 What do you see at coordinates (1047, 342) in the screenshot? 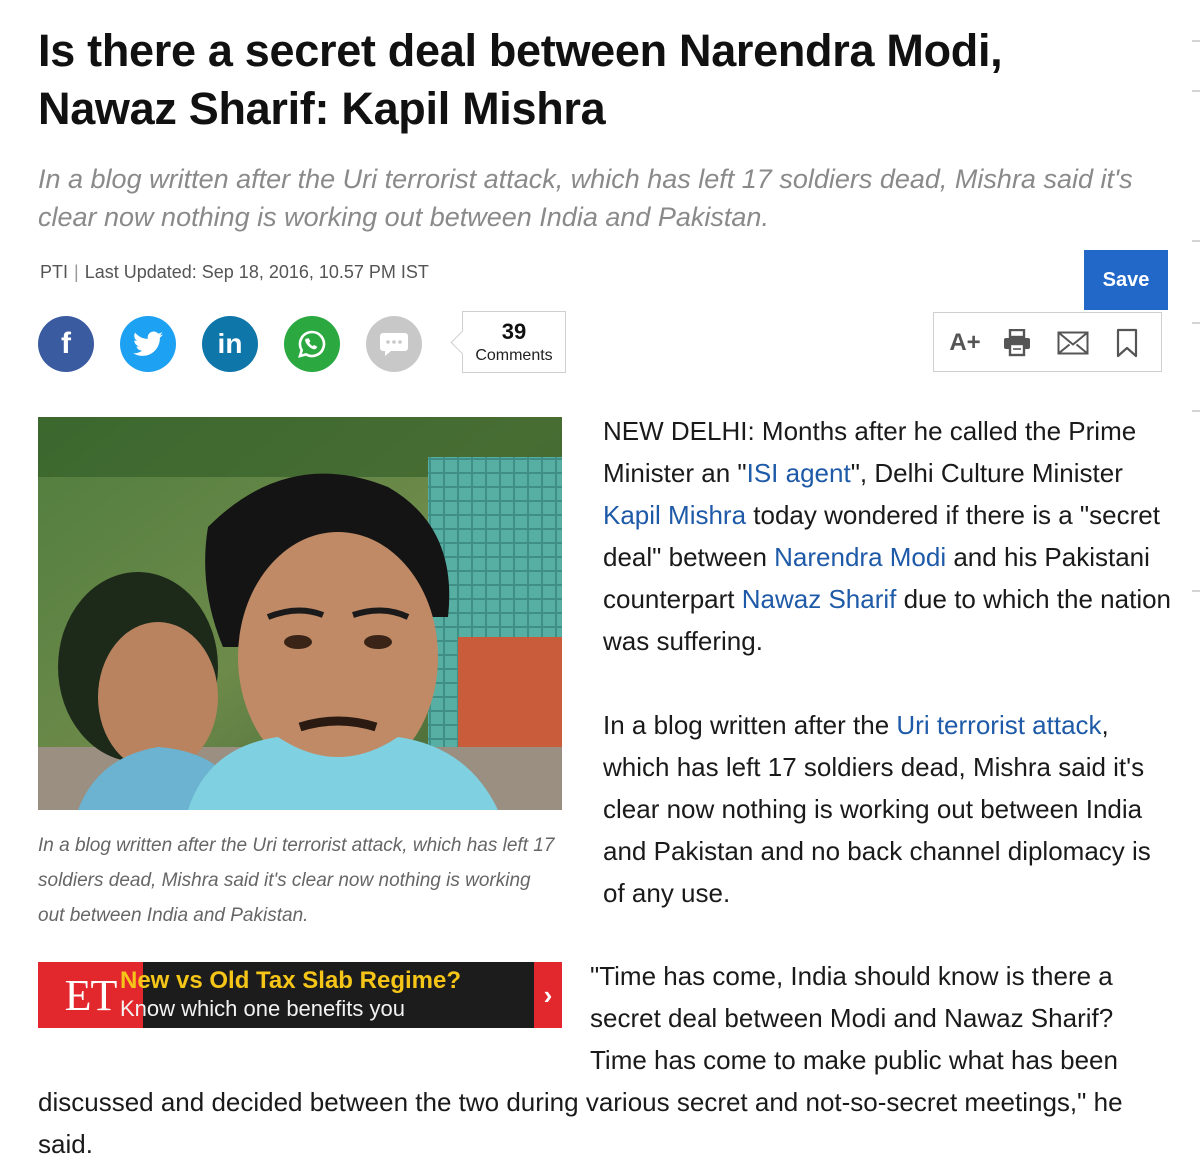
I see `article-tools: A+` at bounding box center [1047, 342].